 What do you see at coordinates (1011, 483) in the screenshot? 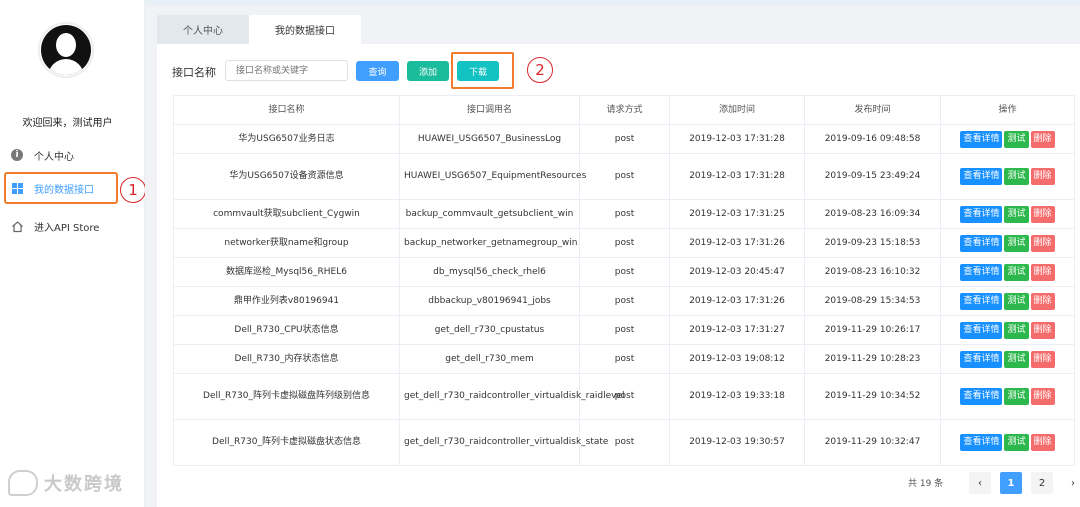
I see `pagination-page-1: 1` at bounding box center [1011, 483].